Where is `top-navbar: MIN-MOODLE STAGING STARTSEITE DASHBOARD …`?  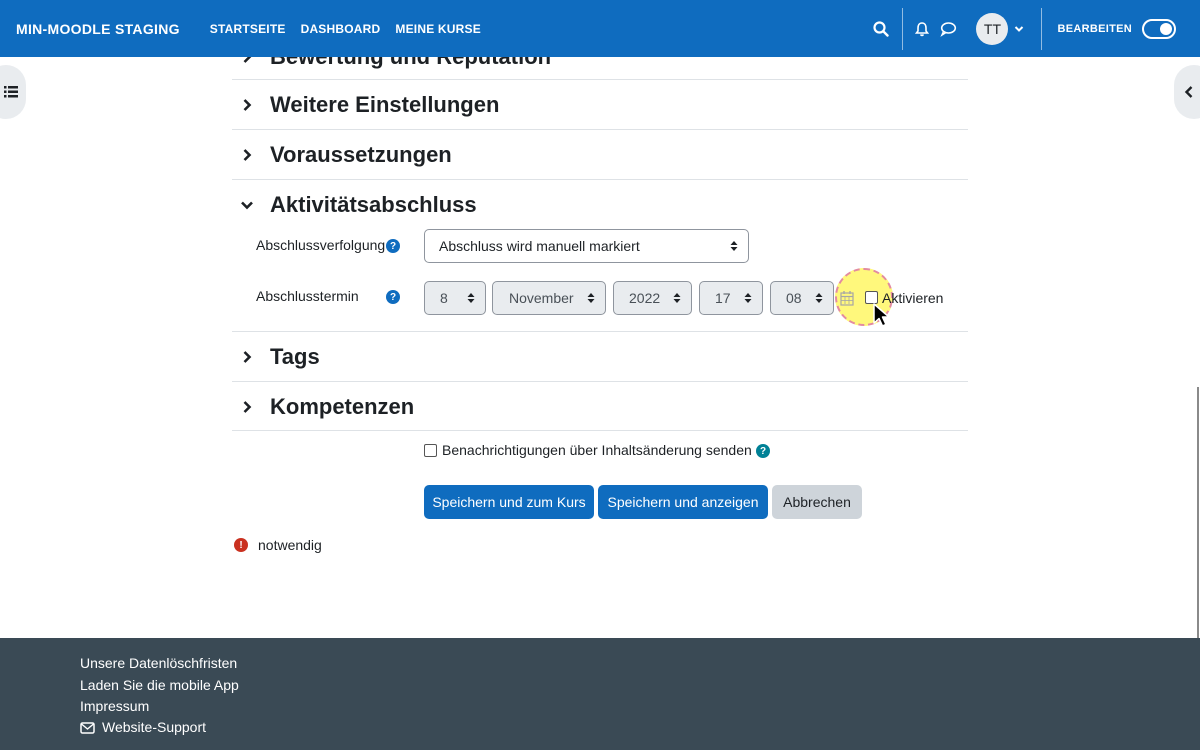
top-navbar: MIN-MOODLE STAGING STARTSEITE DASHBOARD … is located at coordinates (600, 28).